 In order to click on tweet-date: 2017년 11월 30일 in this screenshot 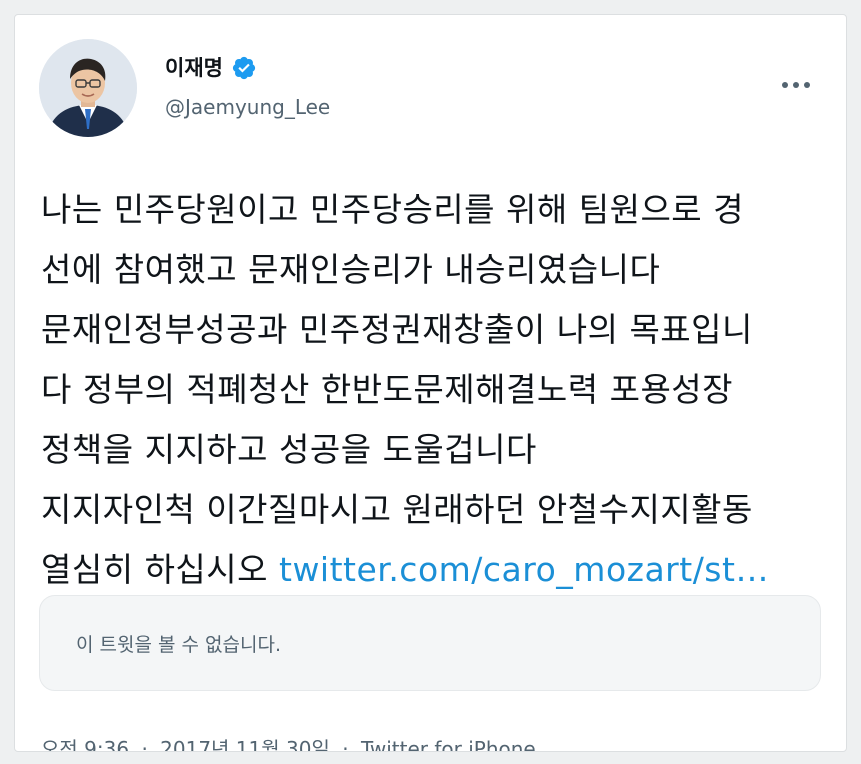, I will do `click(245, 742)`.